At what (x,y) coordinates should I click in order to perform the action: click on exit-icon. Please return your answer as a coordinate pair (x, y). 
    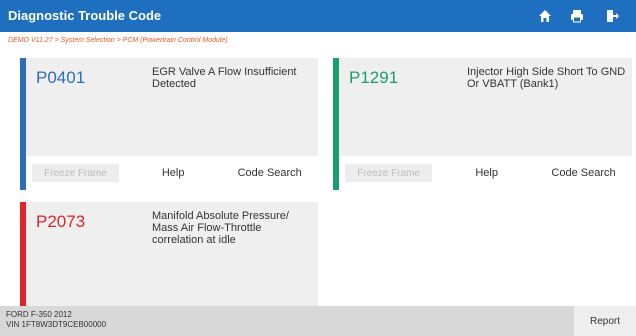
    Looking at the image, I should click on (612, 16).